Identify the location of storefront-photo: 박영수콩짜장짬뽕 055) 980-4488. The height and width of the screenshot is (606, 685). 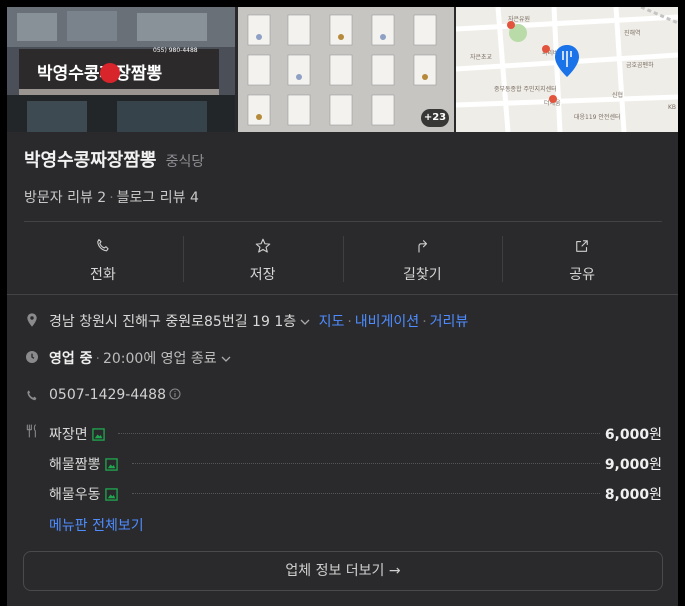
(121, 69).